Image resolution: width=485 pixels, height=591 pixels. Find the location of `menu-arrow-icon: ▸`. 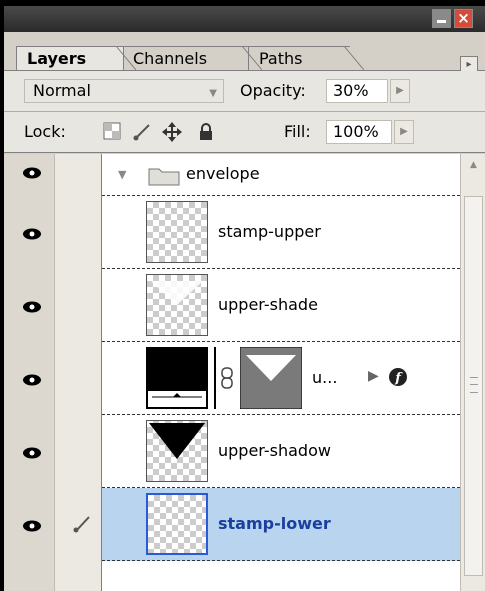

menu-arrow-icon: ▸ is located at coordinates (469, 64).